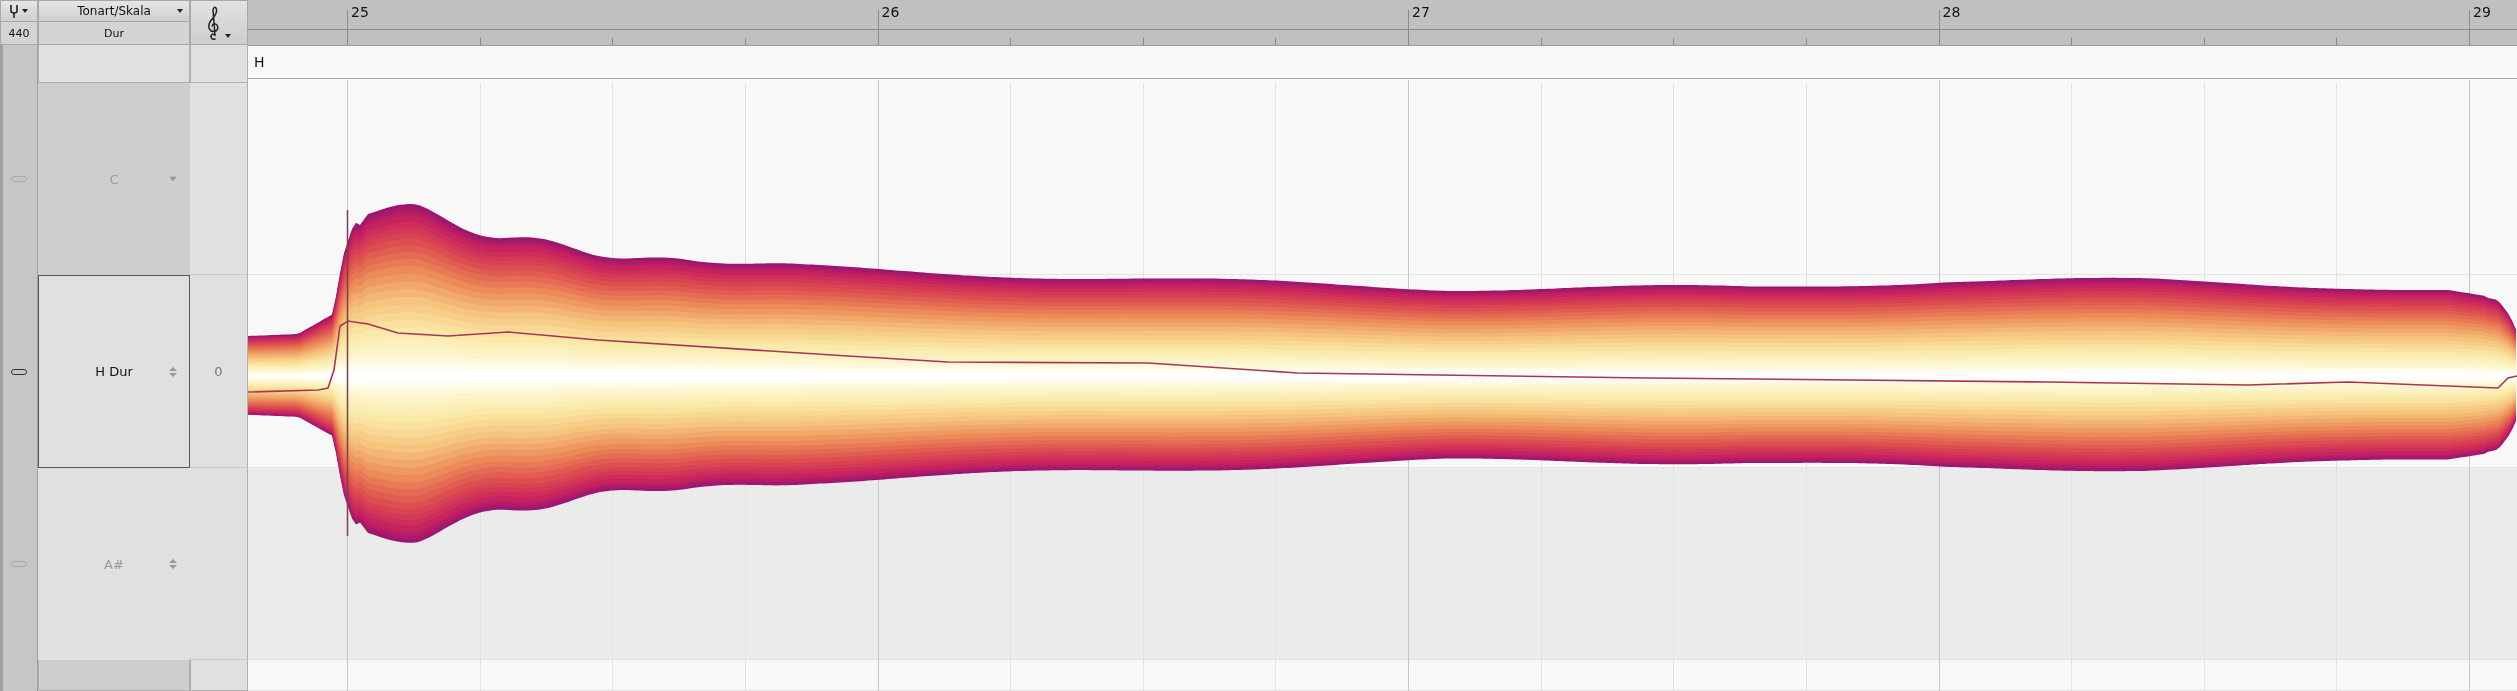 Image resolution: width=2517 pixels, height=691 pixels. Describe the element at coordinates (219, 64) in the screenshot. I see `header-cell` at that location.